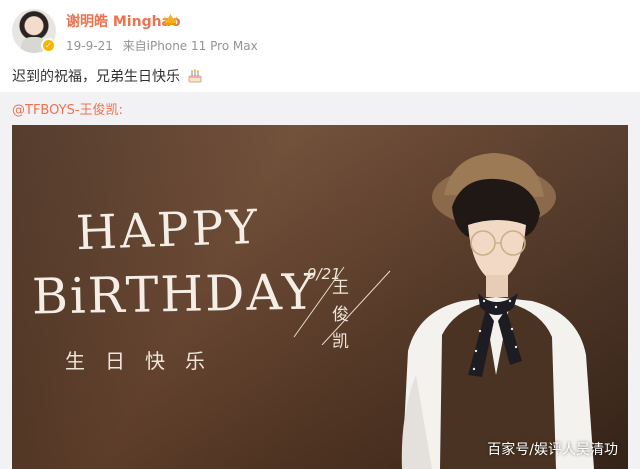  I want to click on banner-happy-text: HAPPY, so click(168, 230).